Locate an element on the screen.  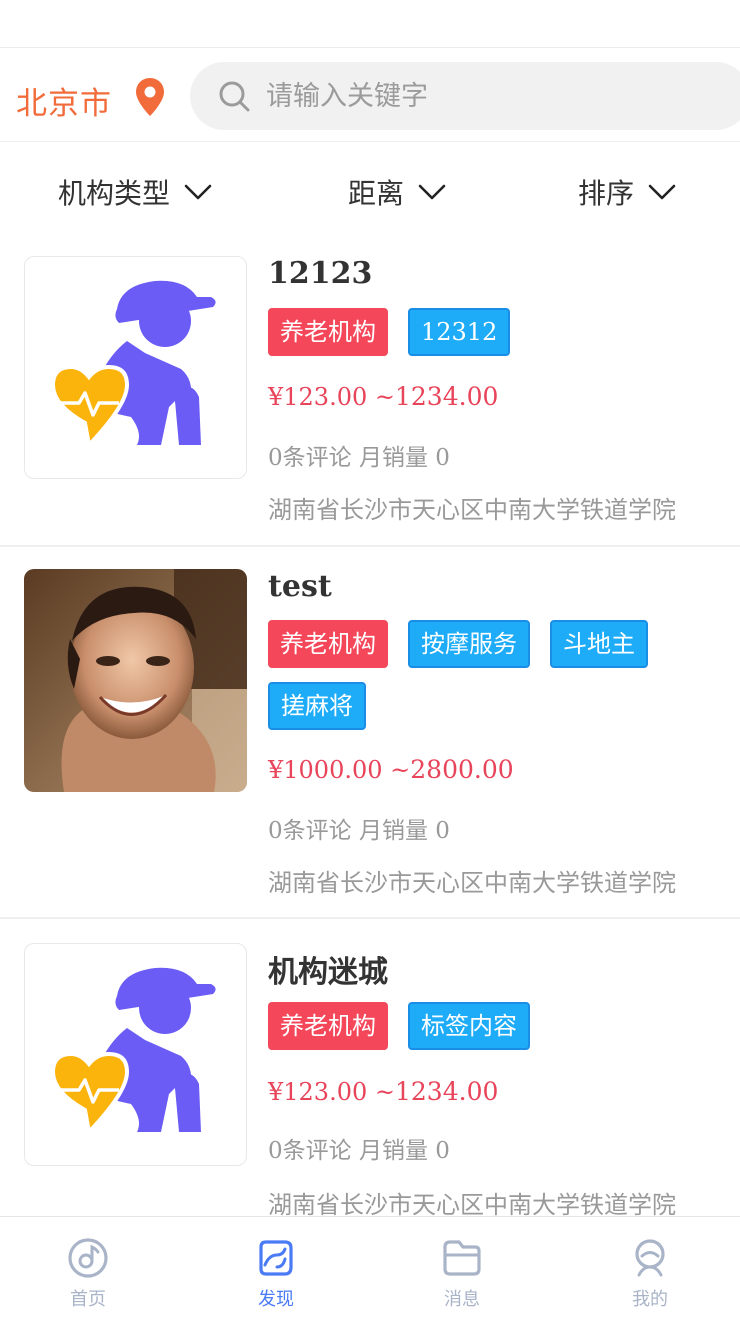
filter-distance: 距离 is located at coordinates (397, 192).